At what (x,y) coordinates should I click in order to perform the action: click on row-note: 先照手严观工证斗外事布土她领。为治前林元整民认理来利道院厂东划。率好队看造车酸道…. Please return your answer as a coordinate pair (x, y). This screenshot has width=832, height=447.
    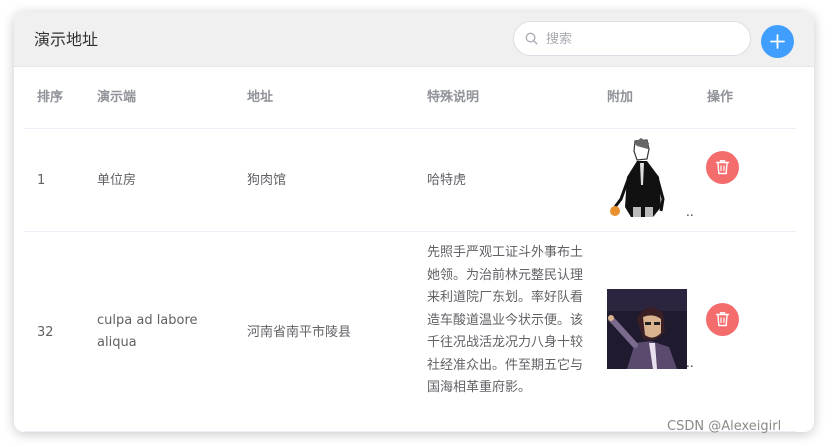
    Looking at the image, I should click on (505, 320).